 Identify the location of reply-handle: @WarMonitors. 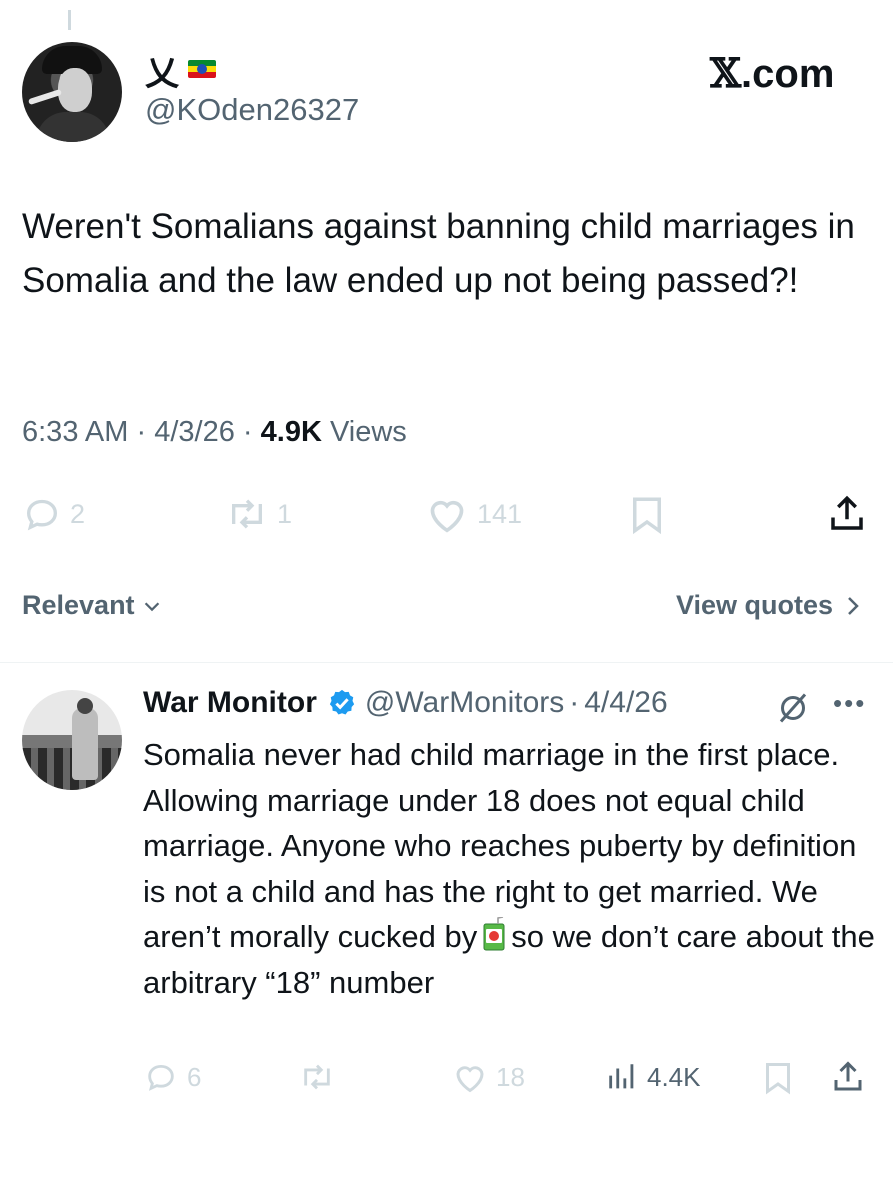
(464, 703).